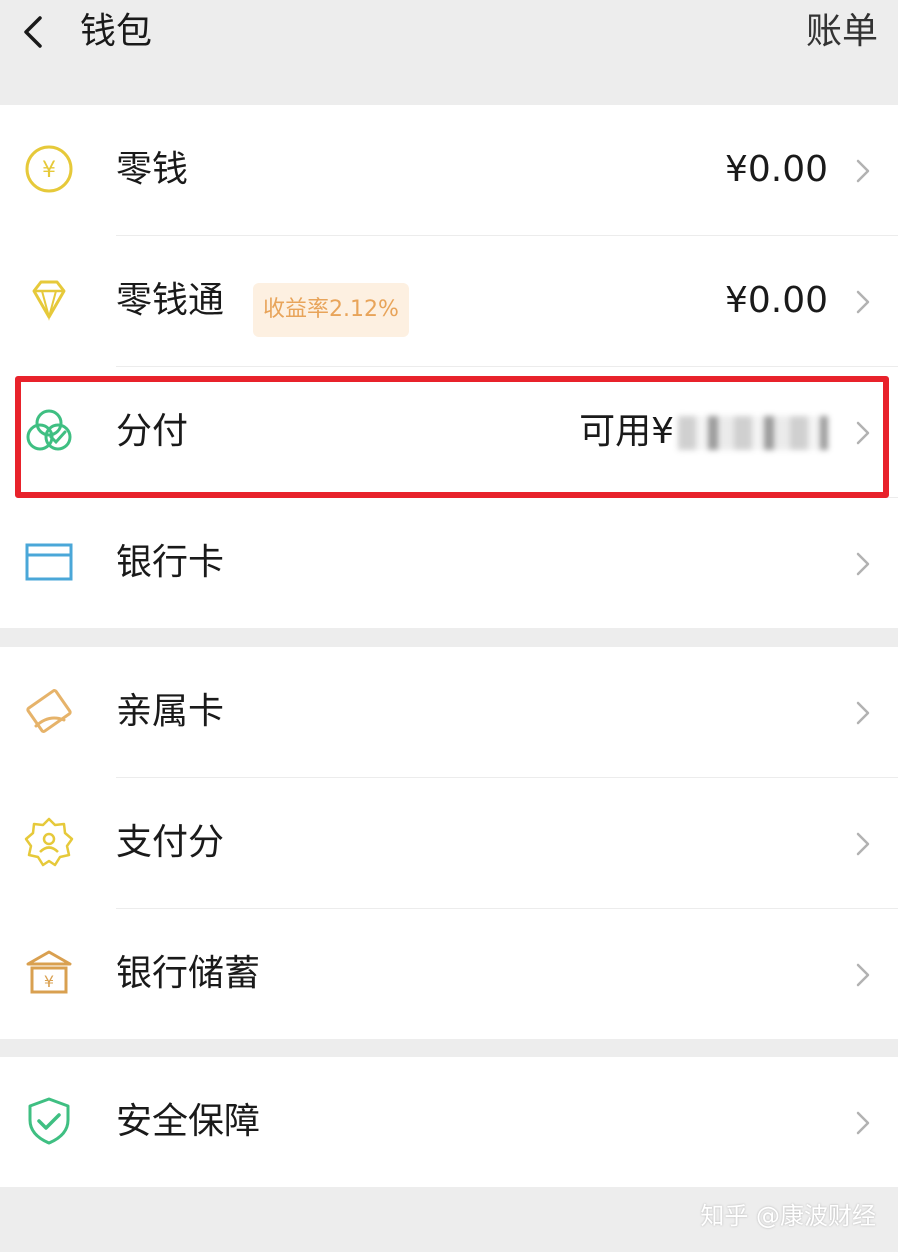 The width and height of the screenshot is (898, 1252). What do you see at coordinates (49, 711) in the screenshot?
I see `family-card-icon` at bounding box center [49, 711].